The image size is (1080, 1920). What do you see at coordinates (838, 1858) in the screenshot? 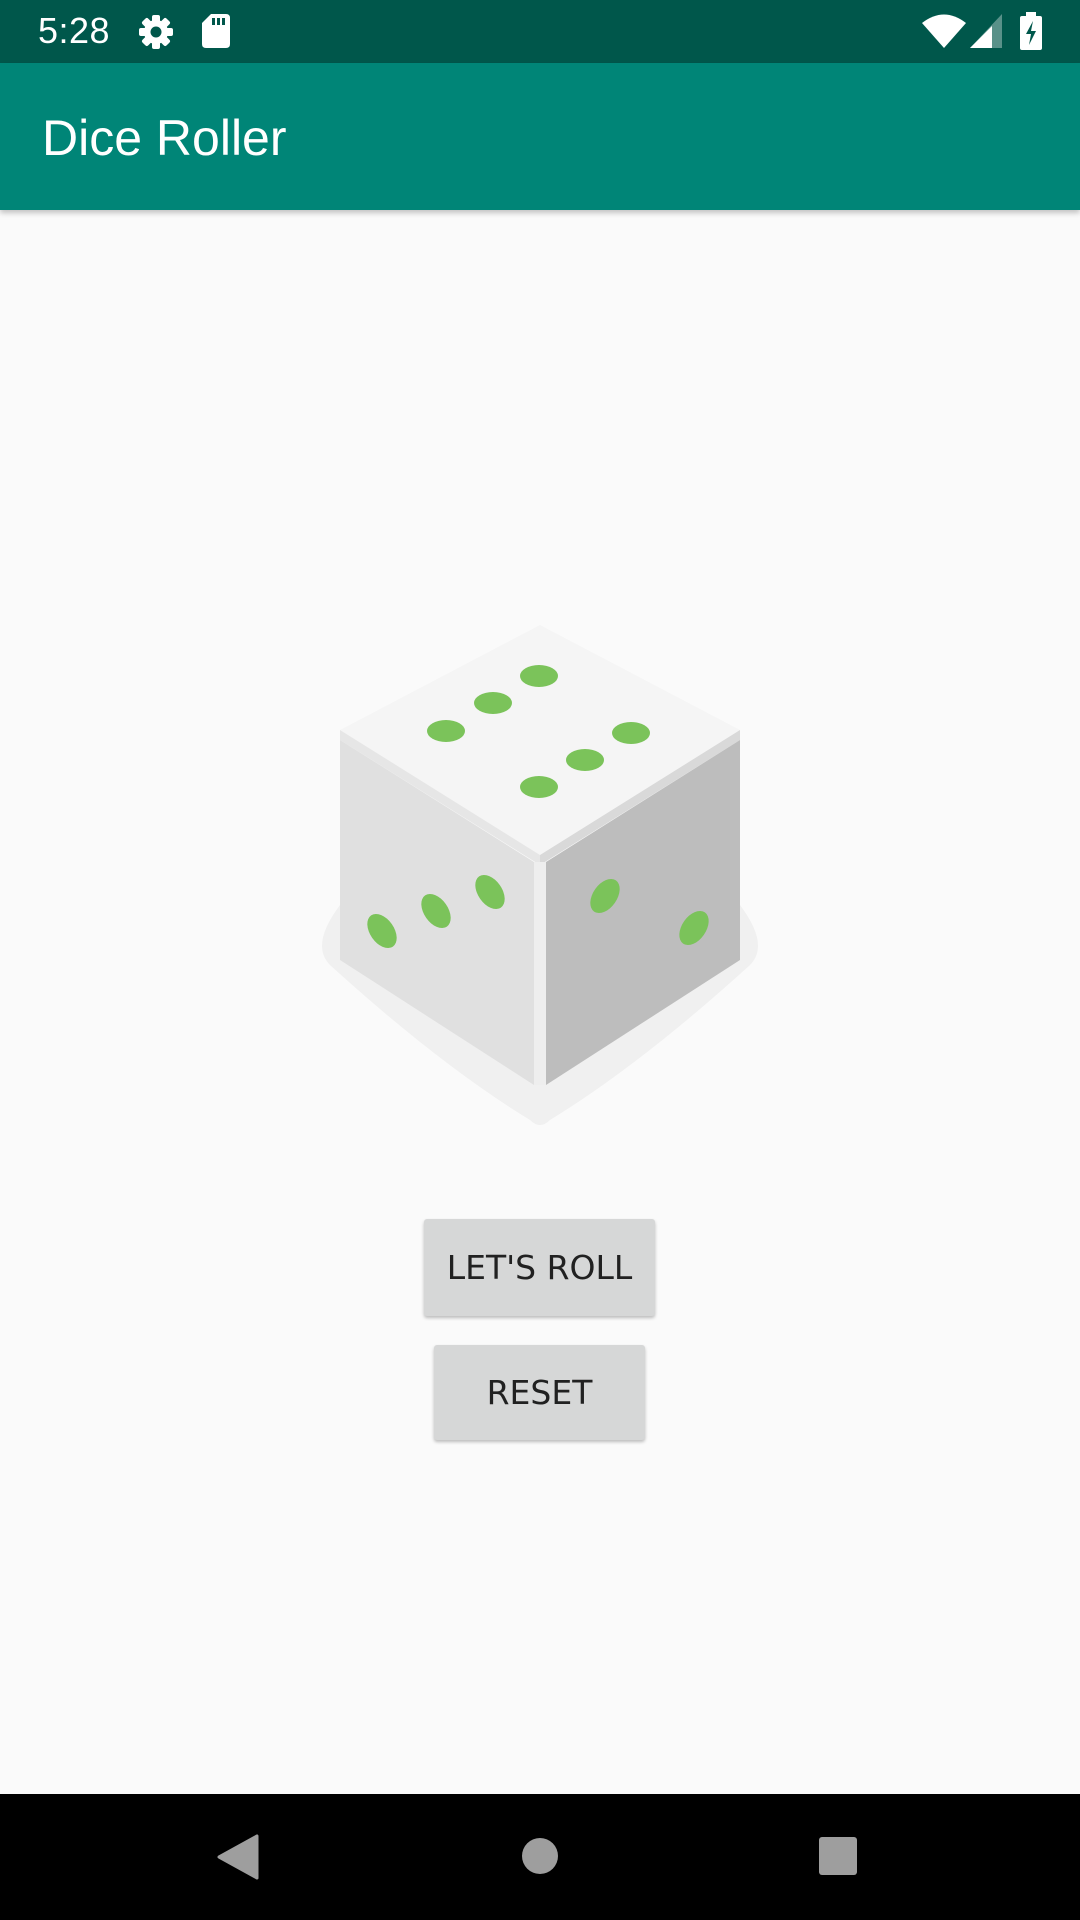
I see `recents-icon` at bounding box center [838, 1858].